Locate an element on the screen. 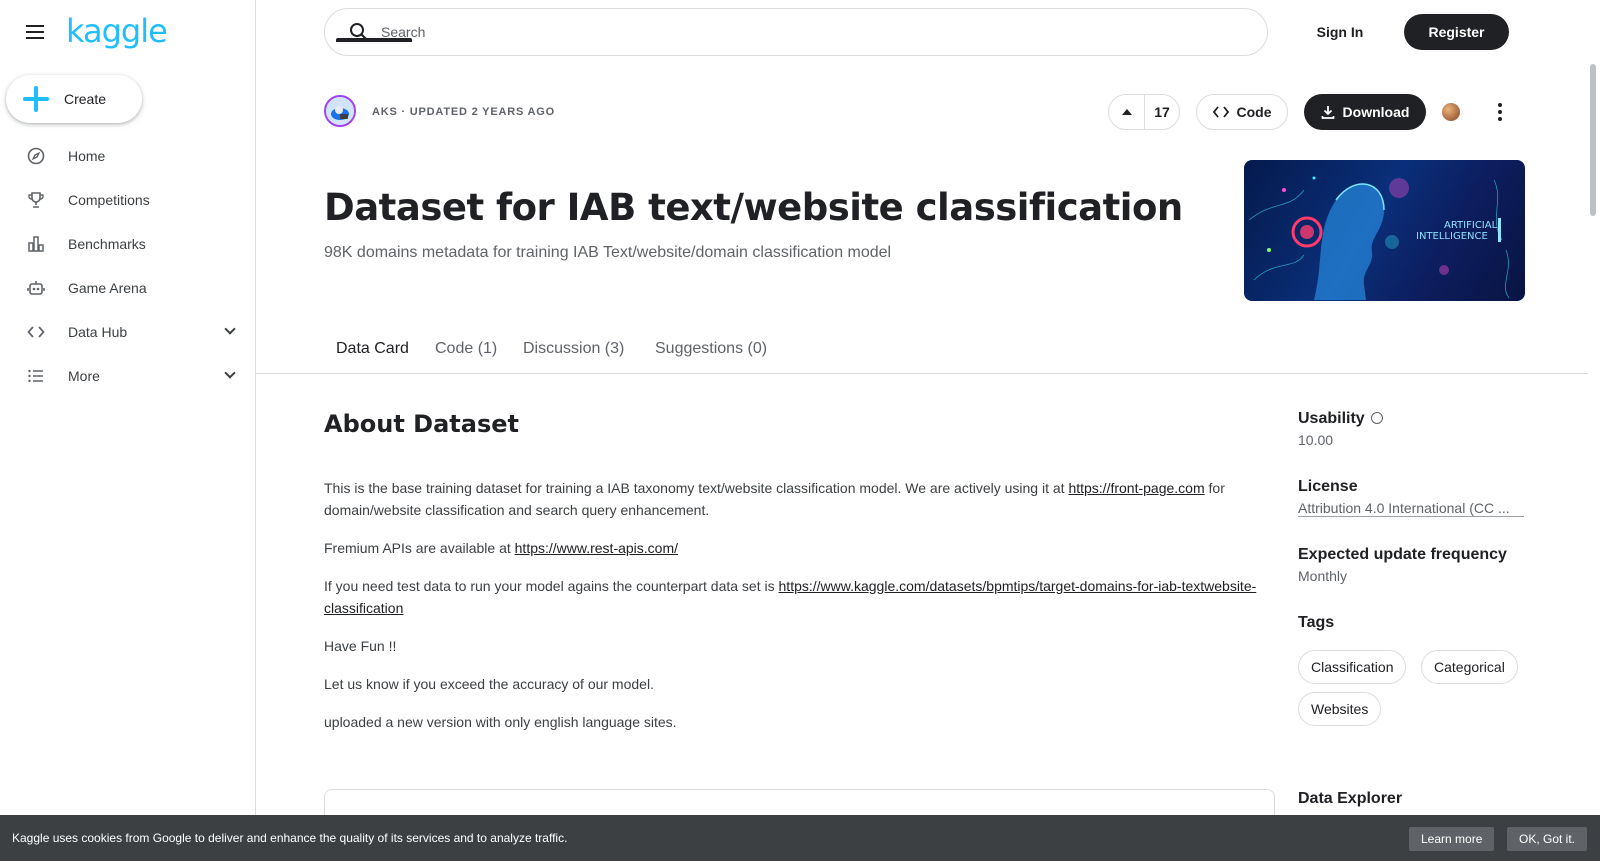  code-button: Code is located at coordinates (1242, 112).